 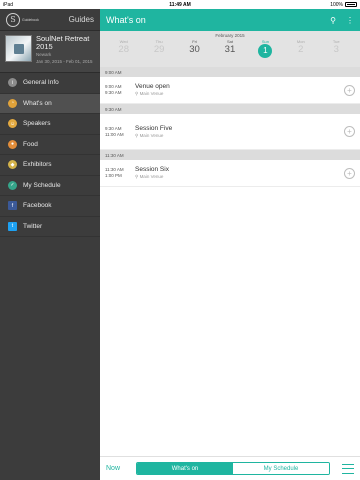 What do you see at coordinates (301, 48) in the screenshot?
I see `calendar-day: Mon 2` at bounding box center [301, 48].